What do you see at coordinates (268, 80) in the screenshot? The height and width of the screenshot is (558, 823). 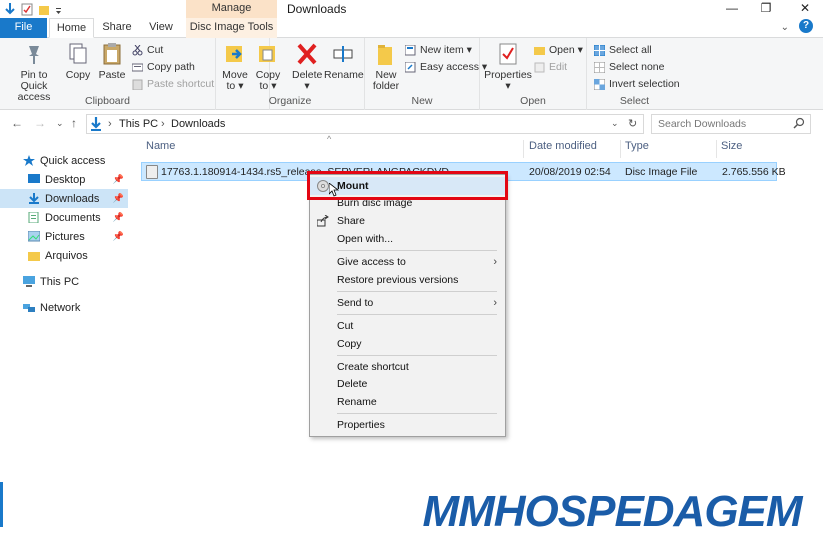 I see `copy-to-label: Copy to ▾` at bounding box center [268, 80].